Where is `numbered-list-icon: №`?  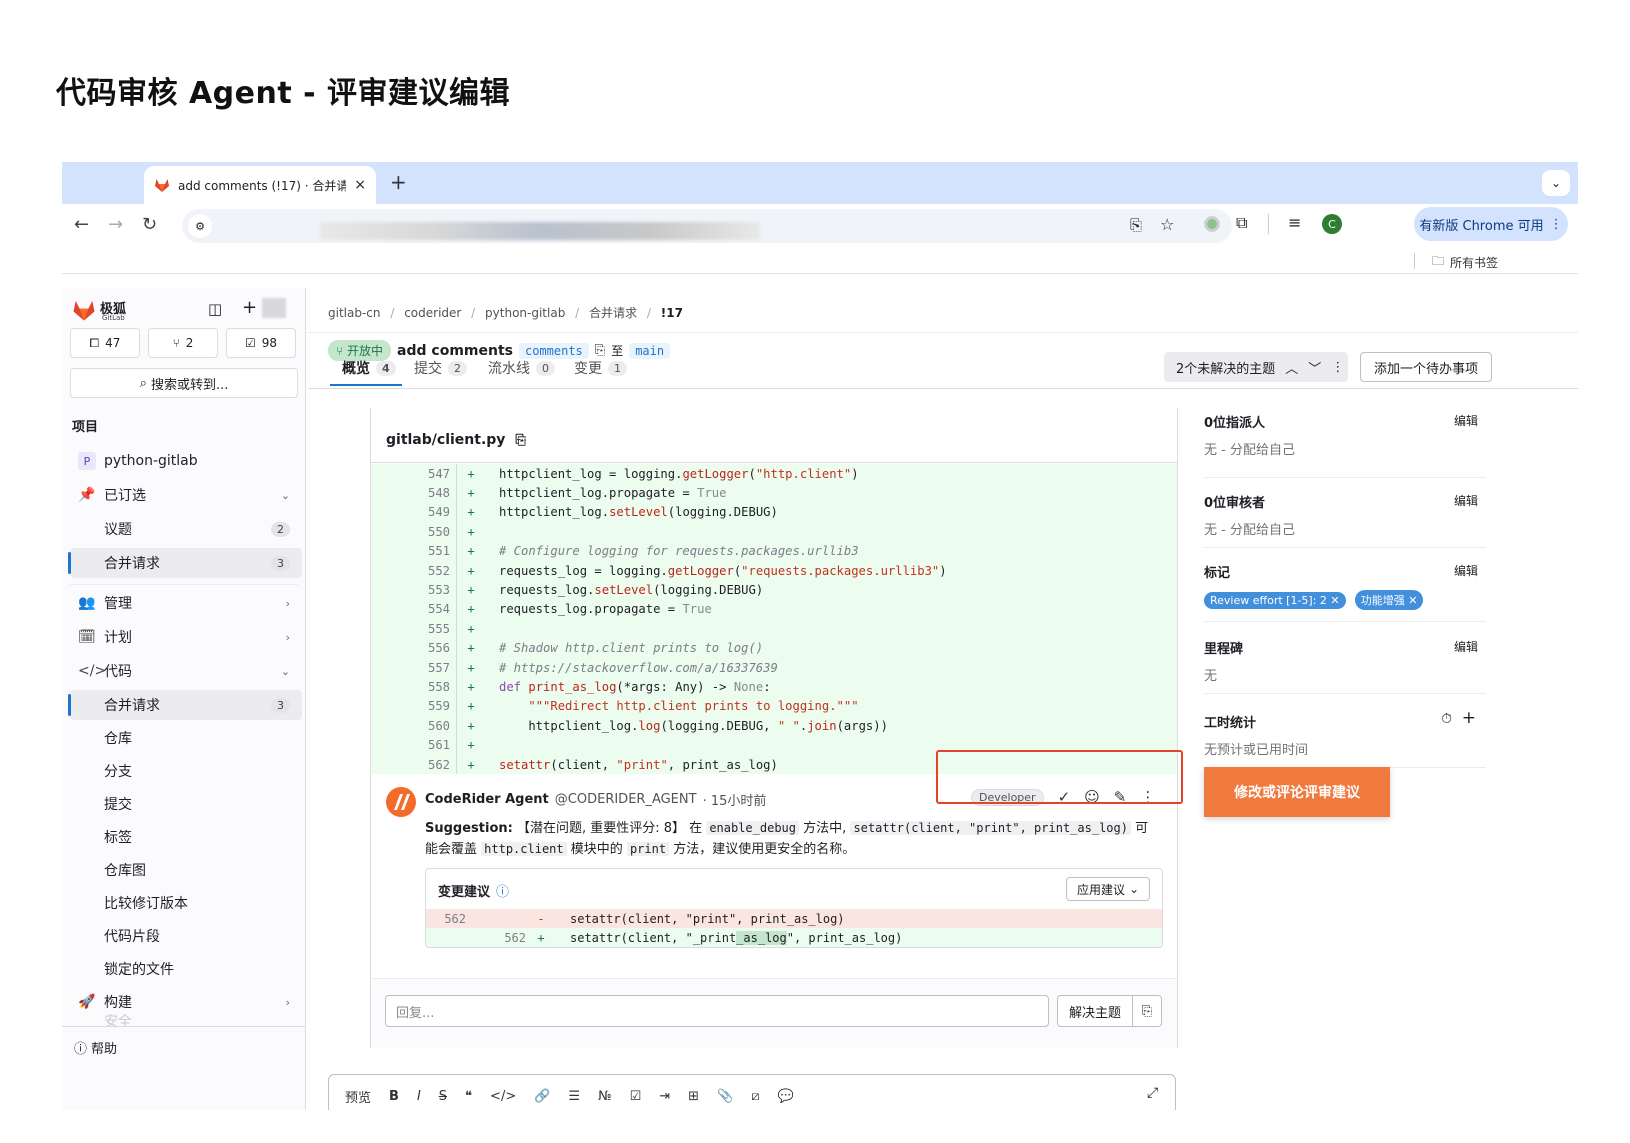 numbered-list-icon: № is located at coordinates (605, 1096).